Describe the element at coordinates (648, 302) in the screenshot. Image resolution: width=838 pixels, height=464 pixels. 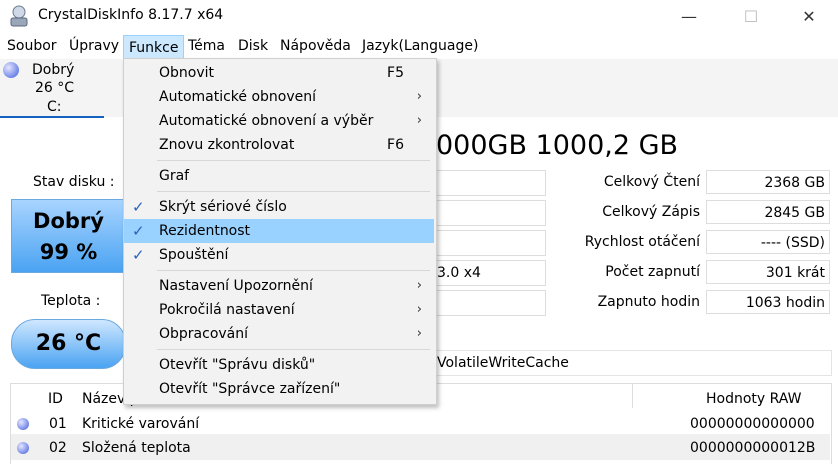
I see `power-on-hours-label: Zapnuto hodin` at that location.